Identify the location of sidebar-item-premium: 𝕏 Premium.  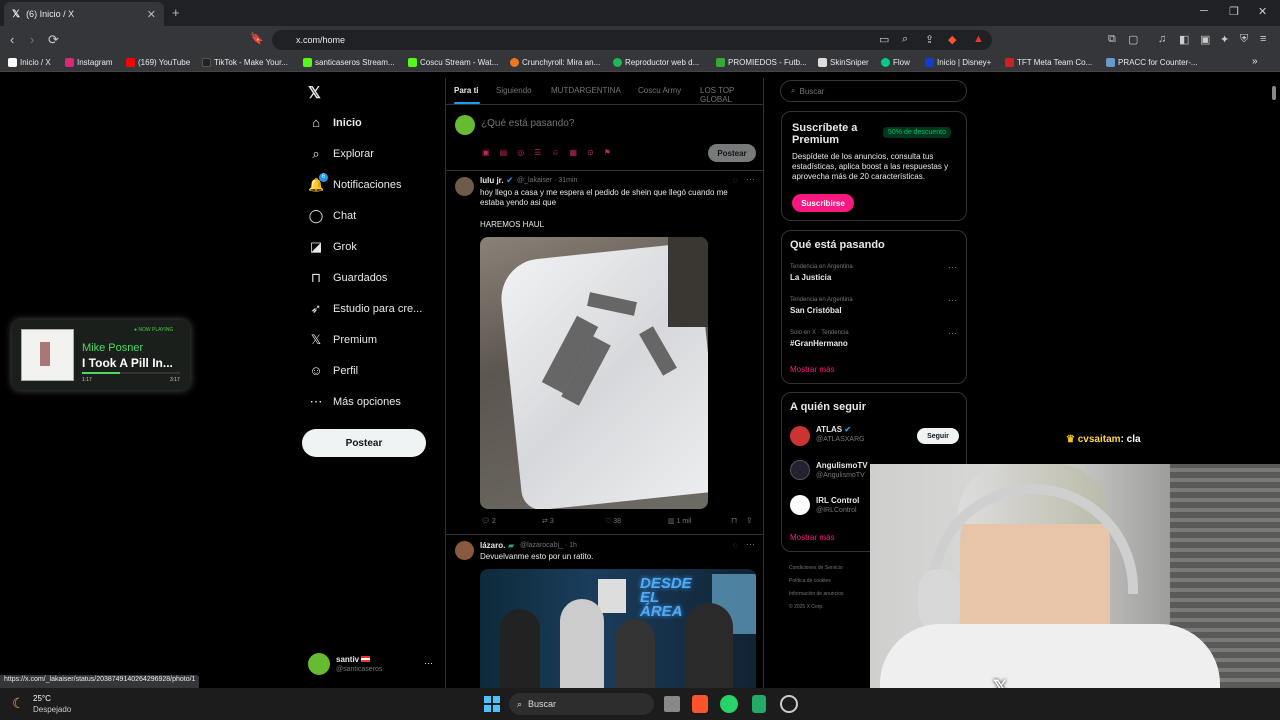
(342, 340).